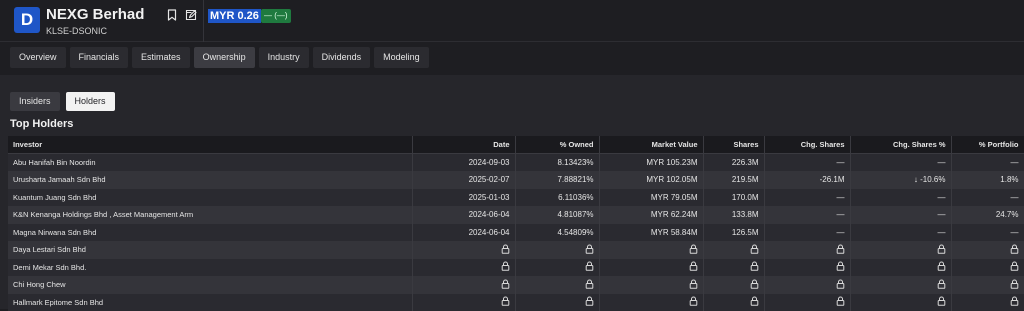 The image size is (1024, 311). I want to click on tab-dividends: Dividends, so click(342, 57).